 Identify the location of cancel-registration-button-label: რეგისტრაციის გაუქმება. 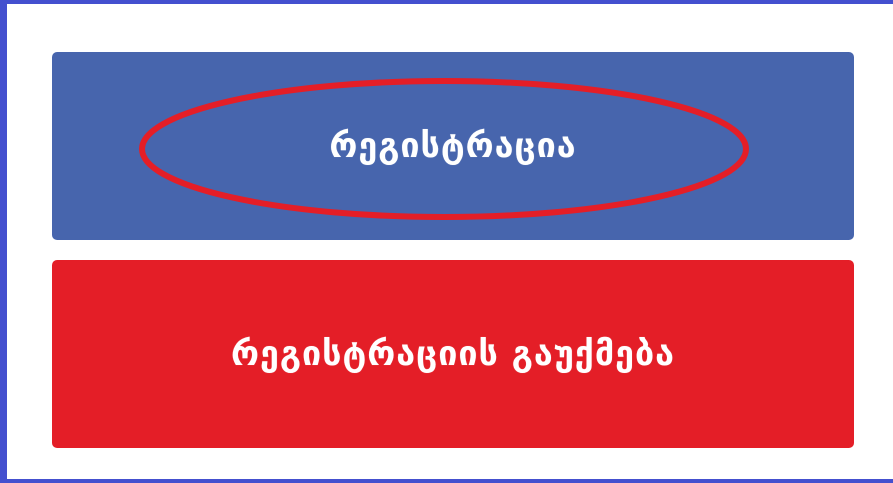
(452, 354).